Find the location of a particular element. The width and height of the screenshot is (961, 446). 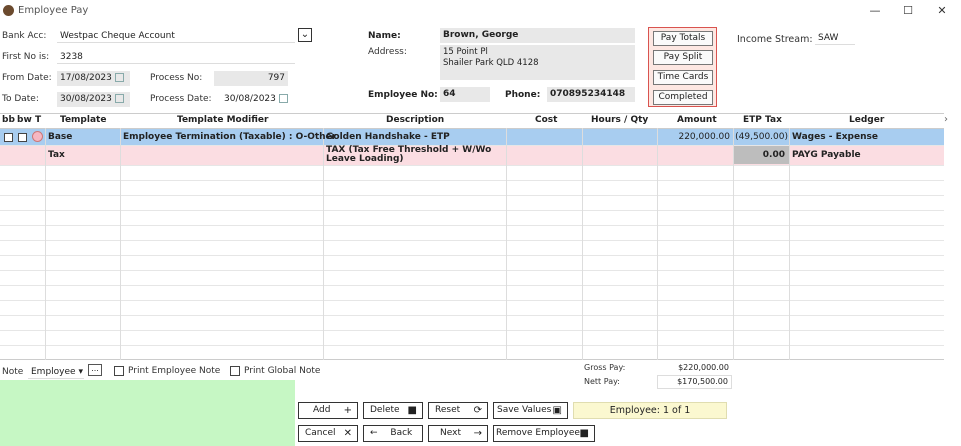

col-etp-tax: ETP Tax is located at coordinates (762, 120).